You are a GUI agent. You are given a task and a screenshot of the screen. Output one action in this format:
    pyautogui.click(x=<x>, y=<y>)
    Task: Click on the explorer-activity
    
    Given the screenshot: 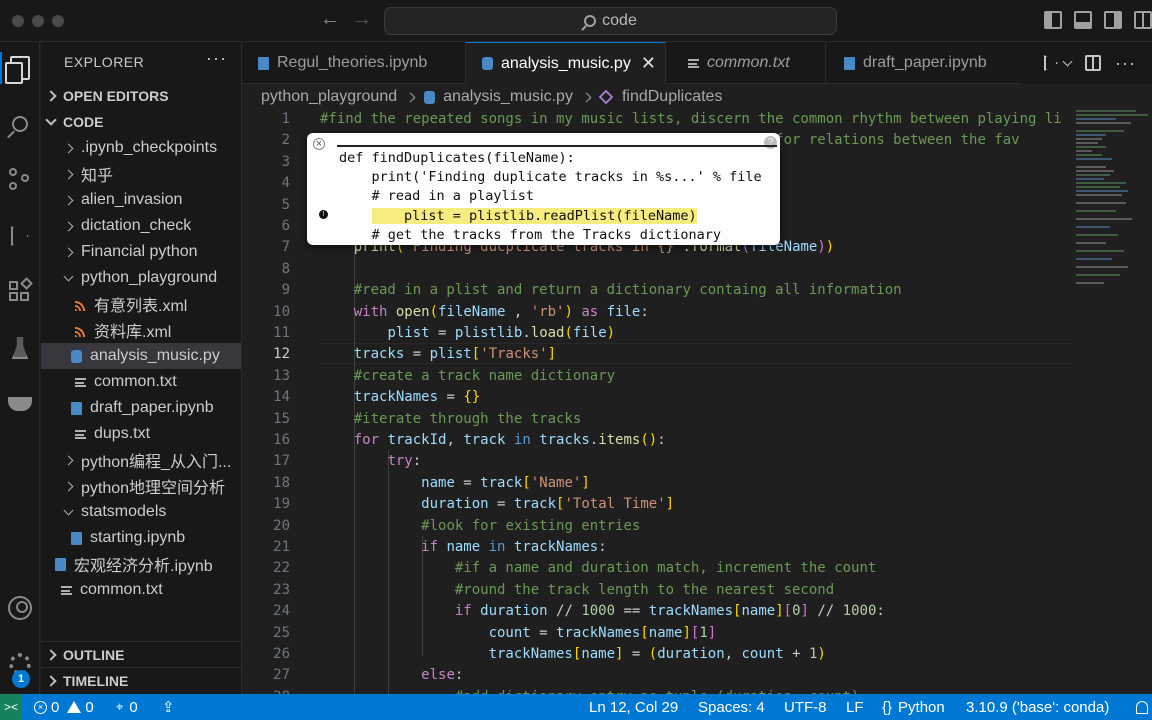 What is the action you would take?
    pyautogui.click(x=20, y=68)
    